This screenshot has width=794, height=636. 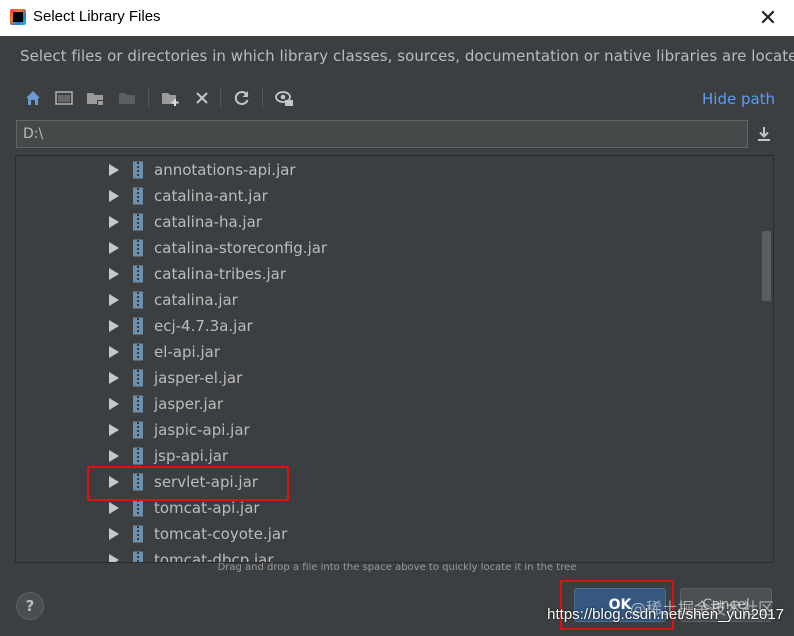 I want to click on delete-icon, so click(x=202, y=98).